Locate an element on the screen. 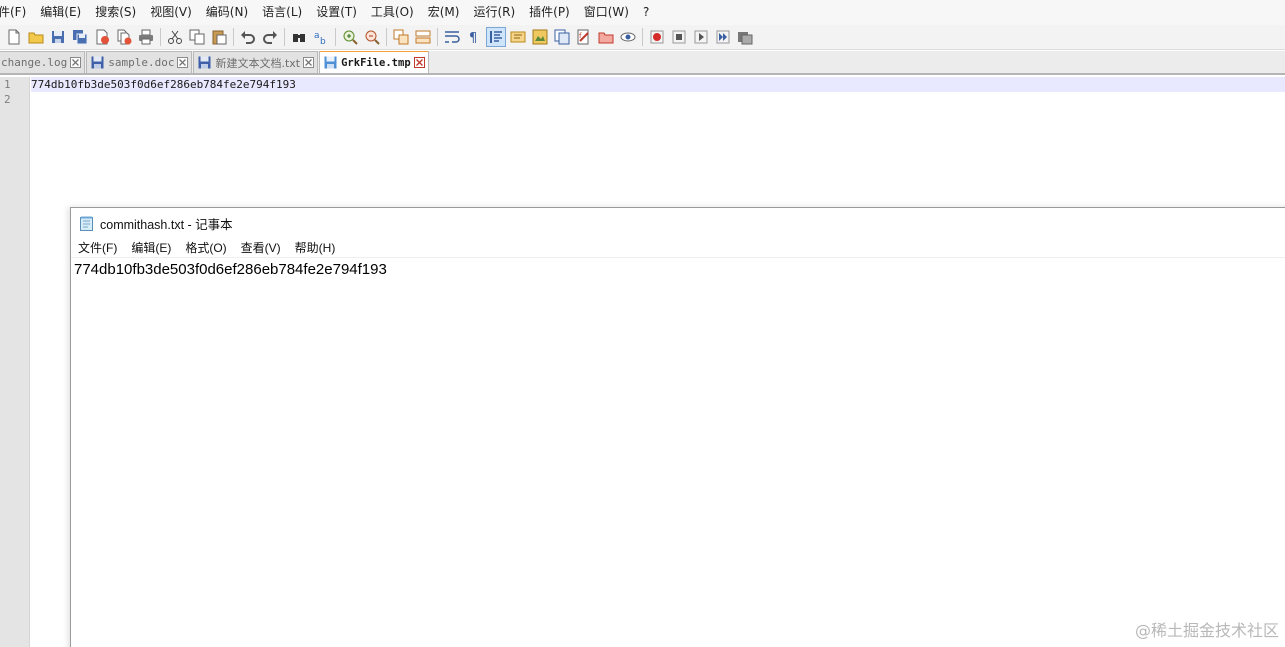 The height and width of the screenshot is (647, 1285). npp-toolbar: ab ¶ f is located at coordinates (642, 37).